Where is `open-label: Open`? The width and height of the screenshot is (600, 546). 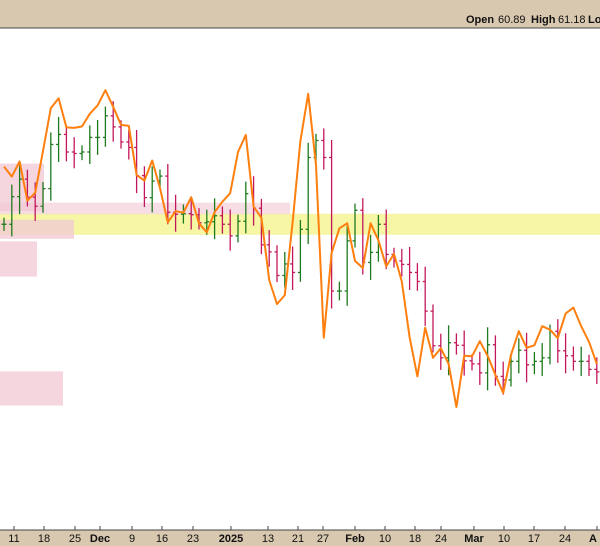
open-label: Open is located at coordinates (480, 20).